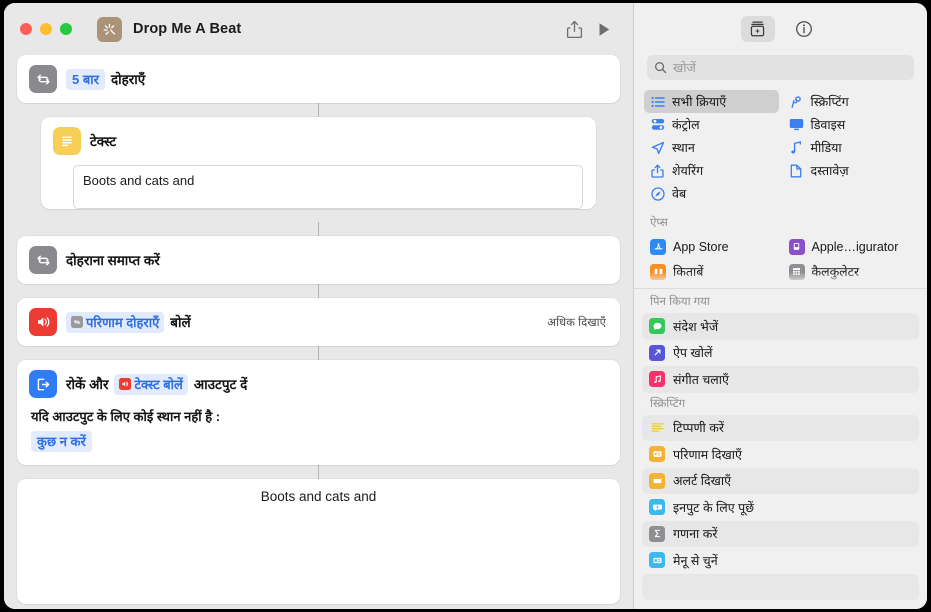 This screenshot has width=931, height=612. What do you see at coordinates (604, 29) in the screenshot?
I see `run-icon` at bounding box center [604, 29].